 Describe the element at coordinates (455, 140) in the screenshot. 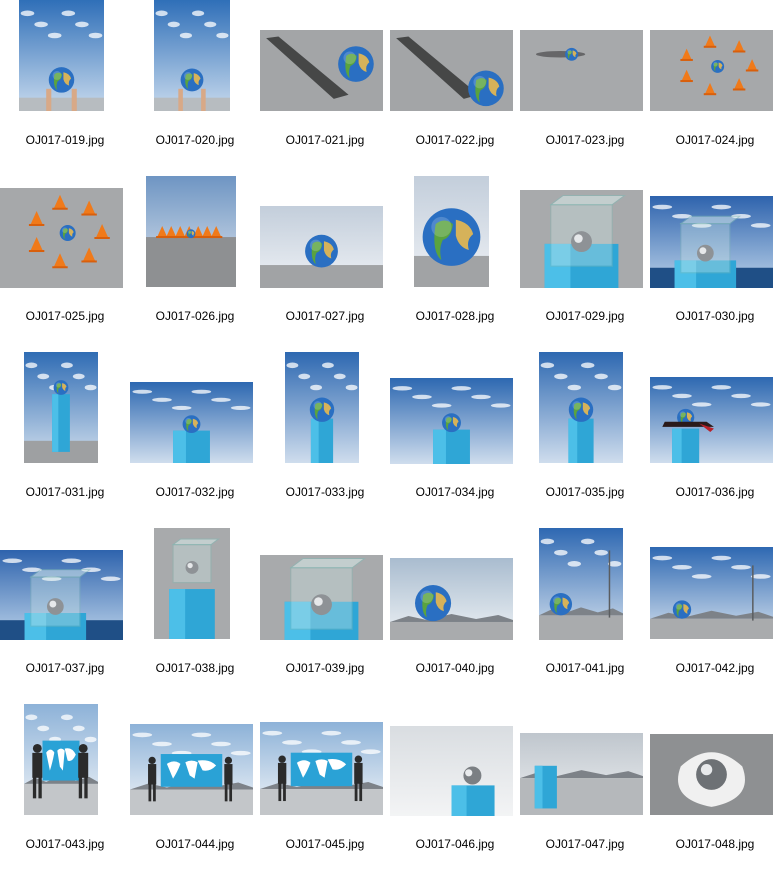

I see `file-name-label: OJ017-022.jpg` at that location.